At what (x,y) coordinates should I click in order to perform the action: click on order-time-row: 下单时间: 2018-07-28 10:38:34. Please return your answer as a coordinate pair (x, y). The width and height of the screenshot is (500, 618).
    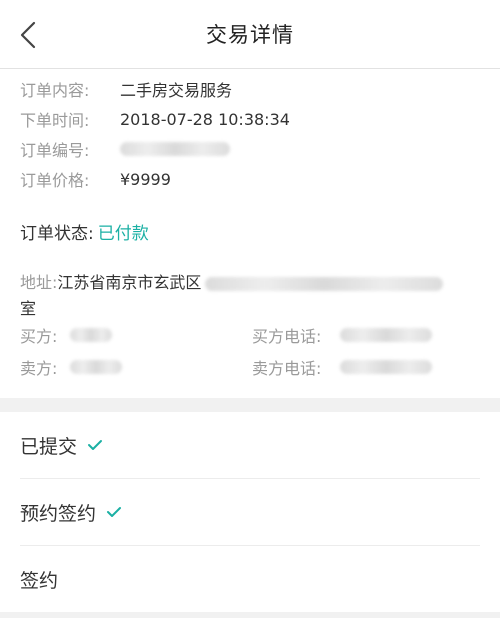
    Looking at the image, I should click on (155, 119).